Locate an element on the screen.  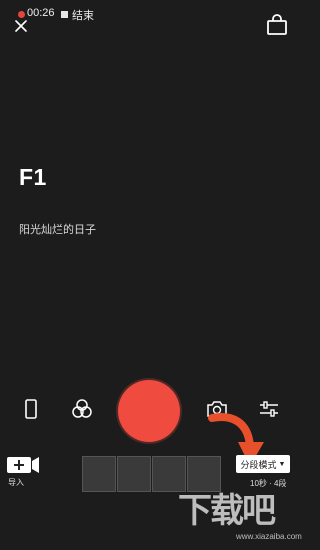
watermark-url: www.xiazaiba.com is located at coordinates (269, 536).